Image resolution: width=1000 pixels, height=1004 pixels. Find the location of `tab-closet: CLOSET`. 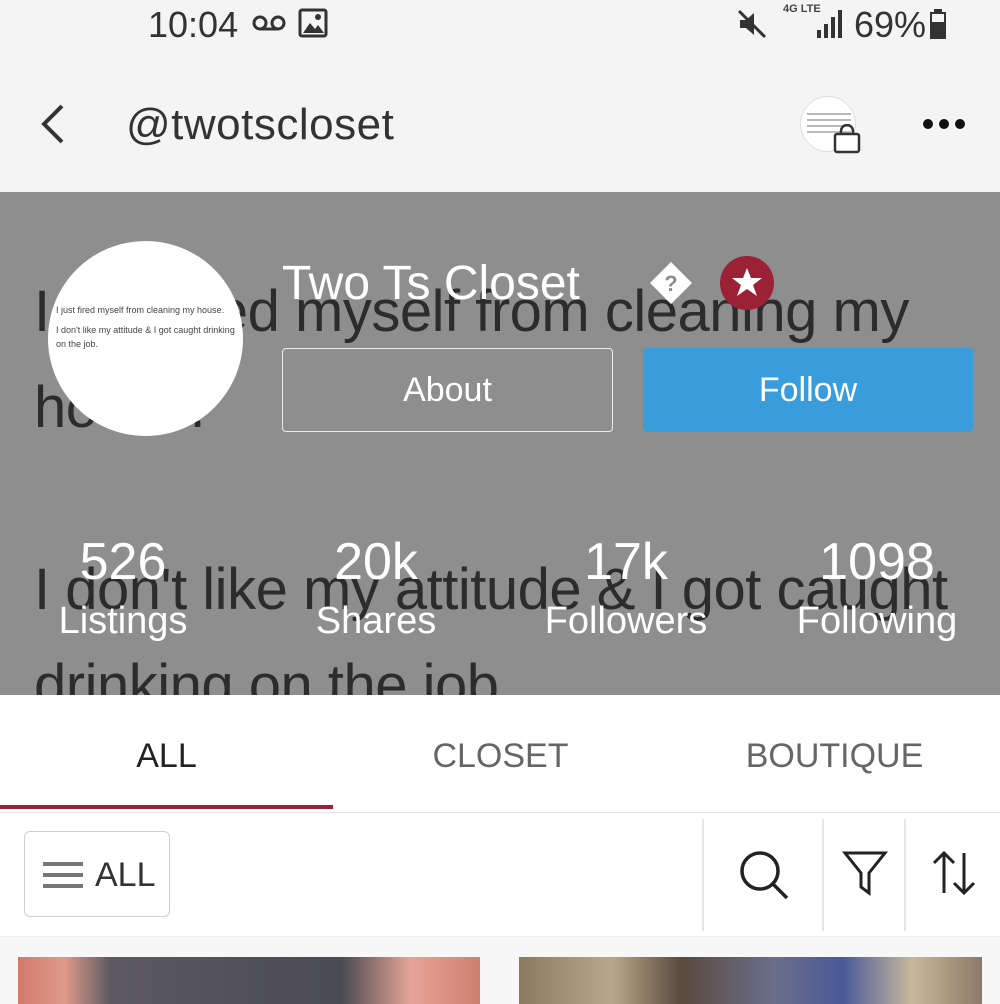

tab-closet: CLOSET is located at coordinates (500, 756).